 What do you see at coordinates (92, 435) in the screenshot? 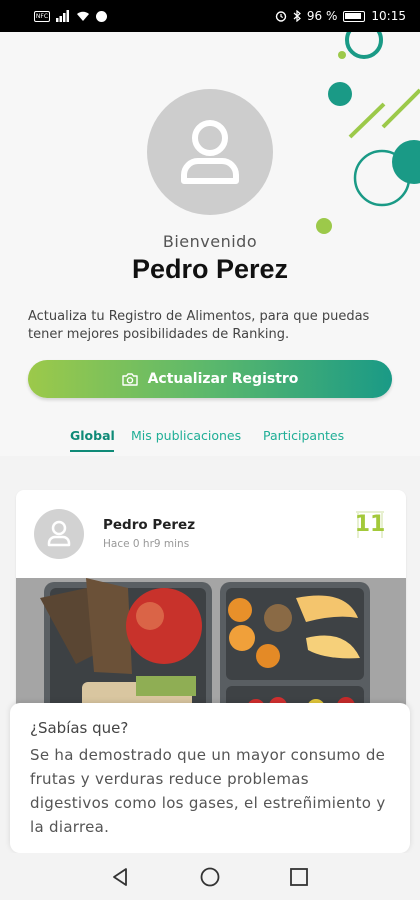
I see `tab-global: Global` at bounding box center [92, 435].